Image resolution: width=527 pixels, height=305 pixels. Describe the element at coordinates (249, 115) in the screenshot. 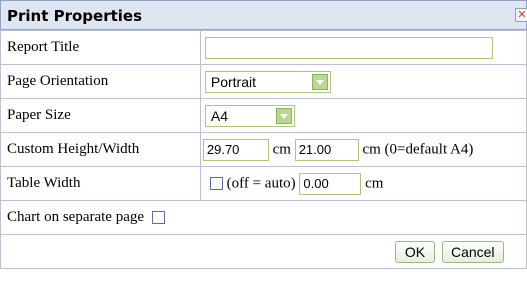

I see `paper-size-select: A4` at that location.